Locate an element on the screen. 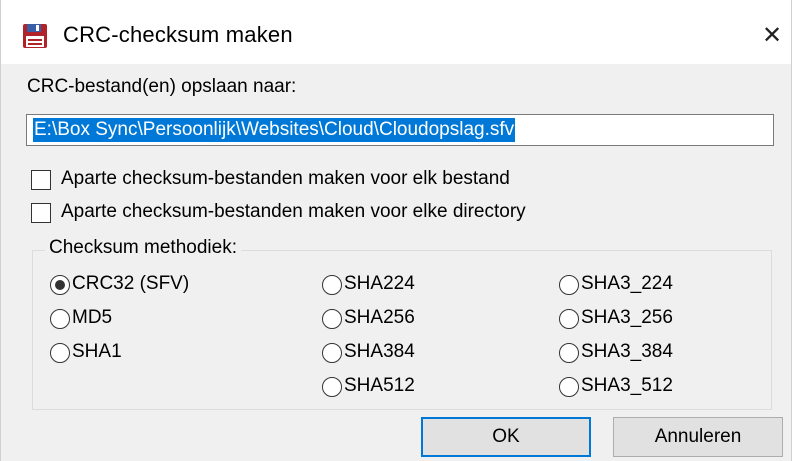  radio-sha224-label: SHA224 is located at coordinates (379, 284).